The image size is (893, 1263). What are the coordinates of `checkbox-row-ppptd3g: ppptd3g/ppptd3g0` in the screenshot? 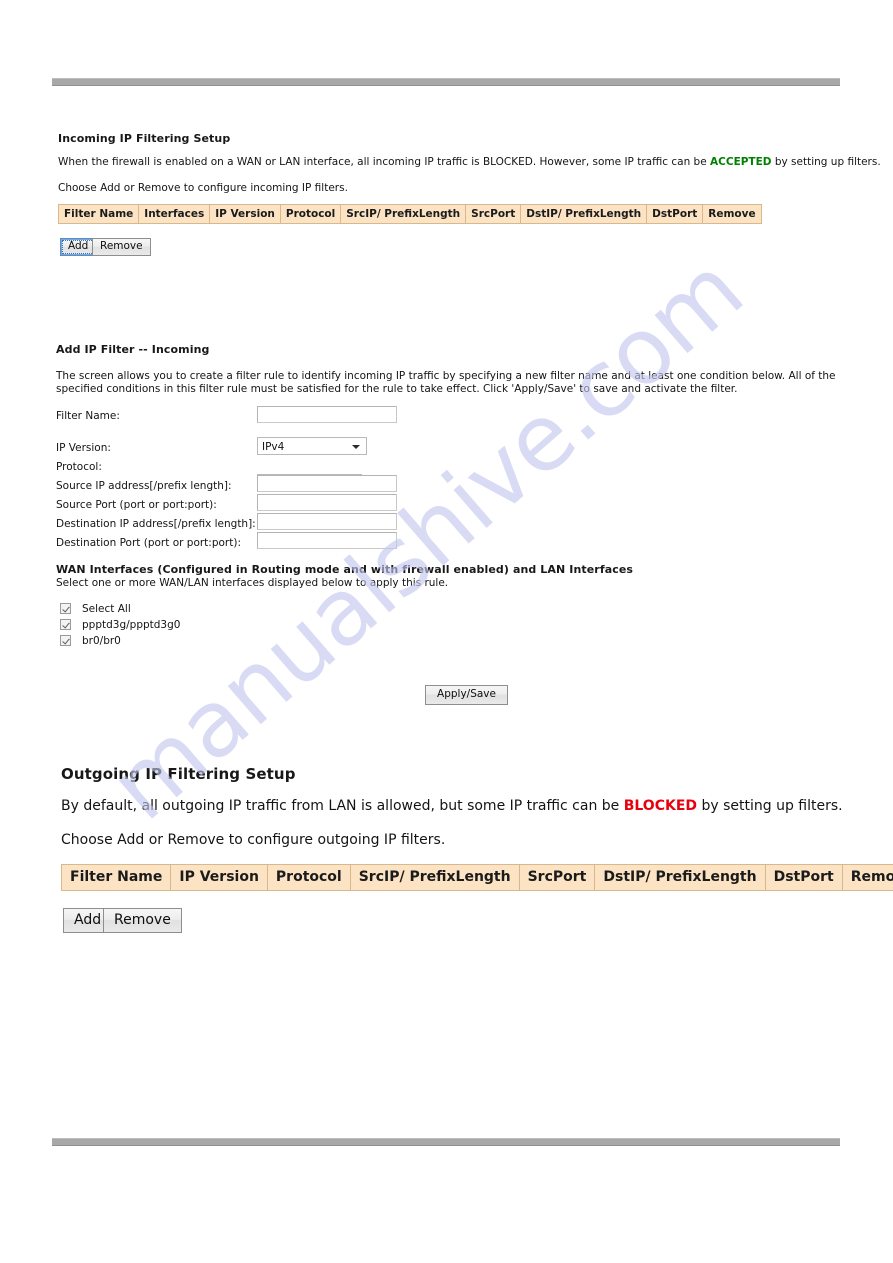 It's located at (120, 625).